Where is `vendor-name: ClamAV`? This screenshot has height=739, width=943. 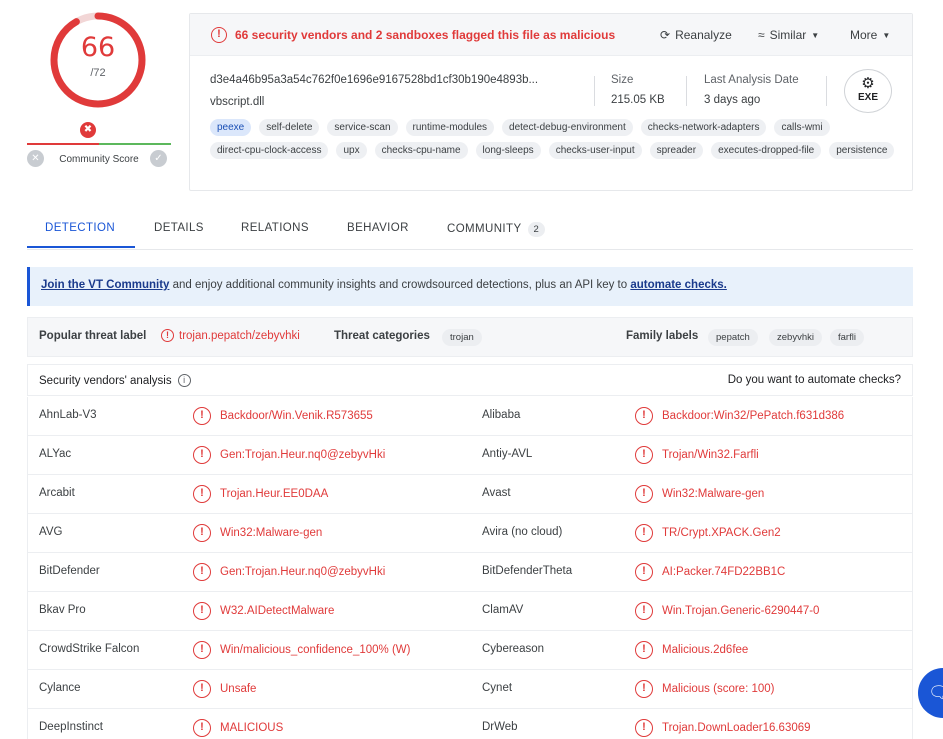
vendor-name: ClamAV is located at coordinates (503, 610).